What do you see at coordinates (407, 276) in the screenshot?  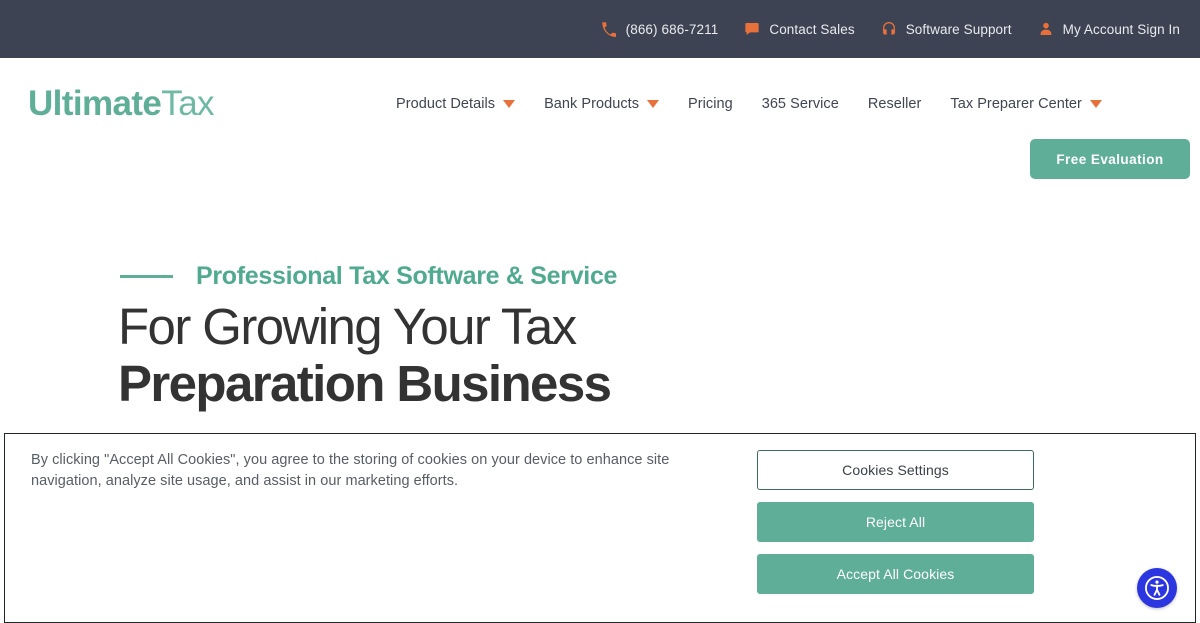 I see `hero-eyebrow-text: Professional Tax Software & Service` at bounding box center [407, 276].